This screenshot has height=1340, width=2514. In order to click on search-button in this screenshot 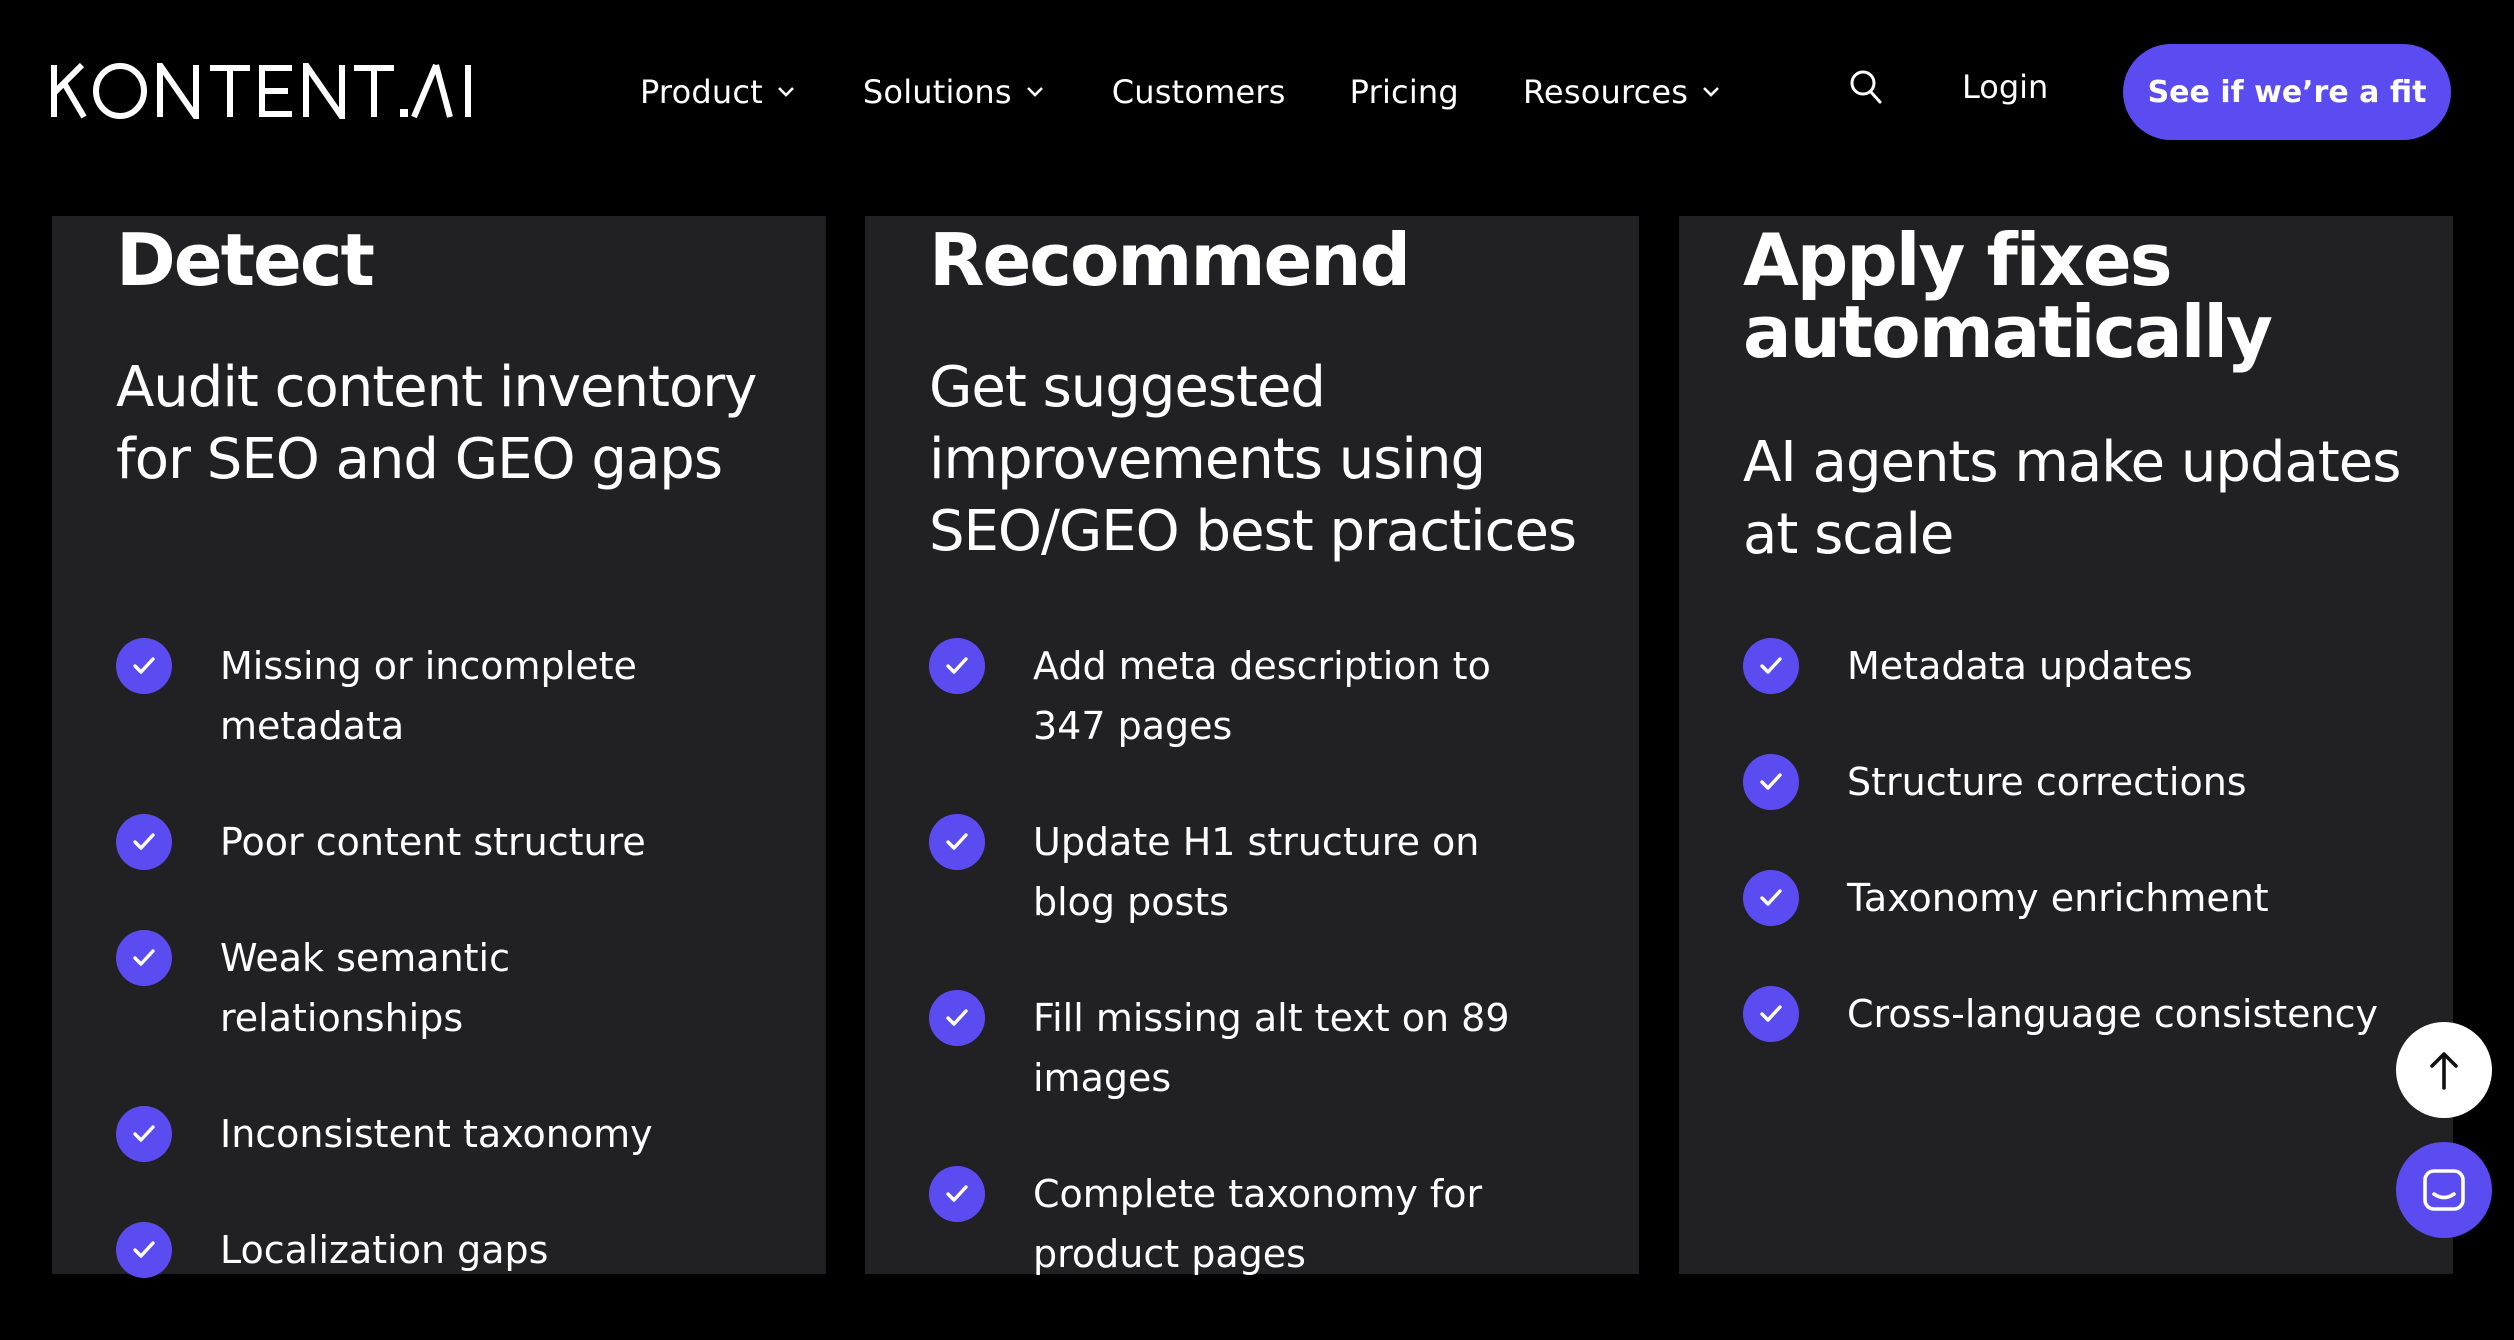, I will do `click(1866, 88)`.